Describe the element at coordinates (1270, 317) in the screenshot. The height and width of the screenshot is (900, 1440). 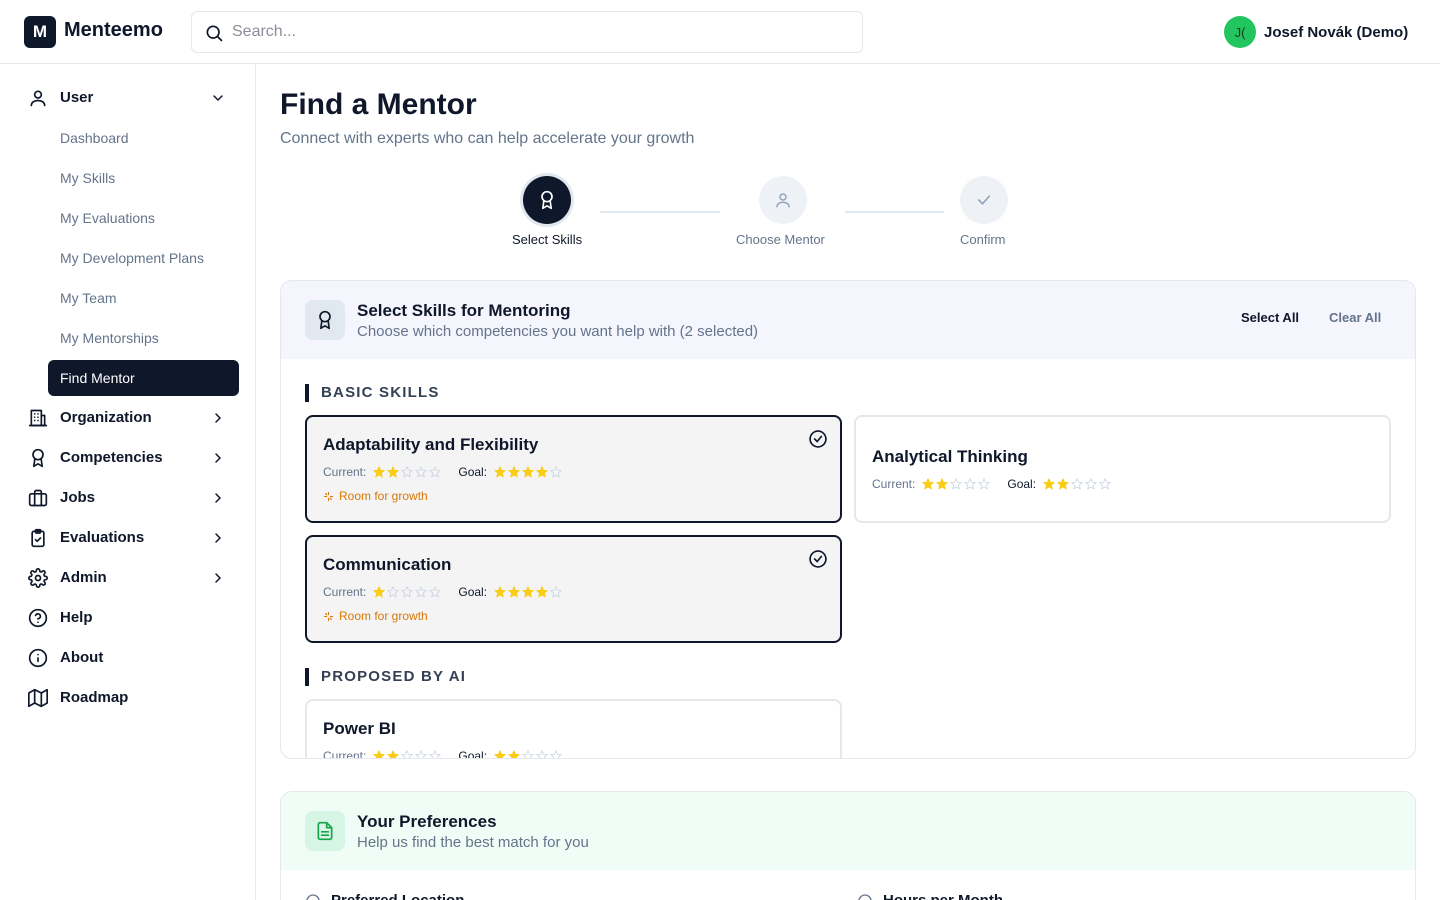
I see `select-all-button: Select All` at that location.